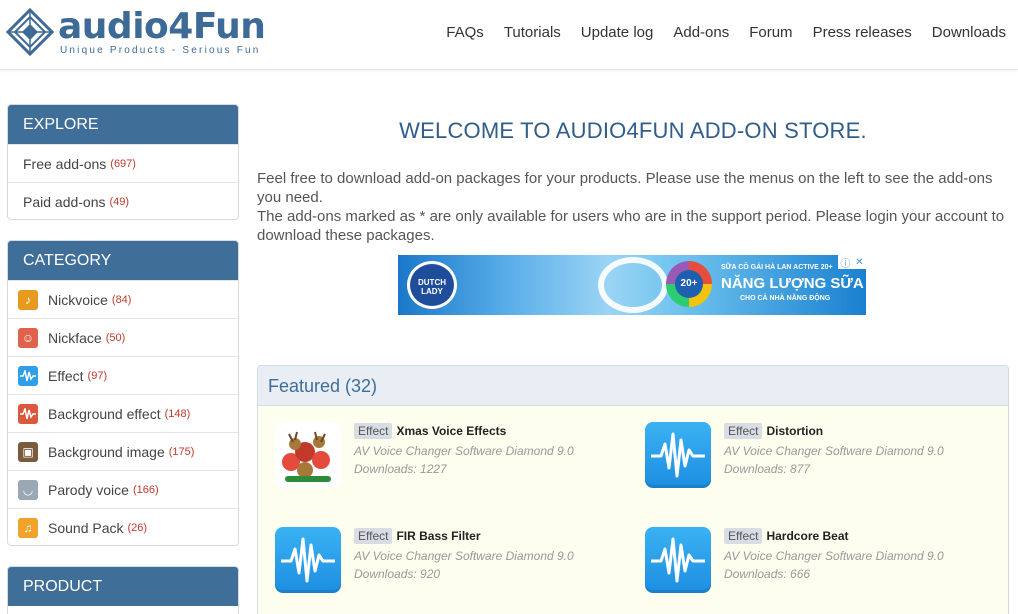 This screenshot has width=1018, height=614. What do you see at coordinates (845, 262) in the screenshot?
I see `ad-info-icon: ⓘ` at bounding box center [845, 262].